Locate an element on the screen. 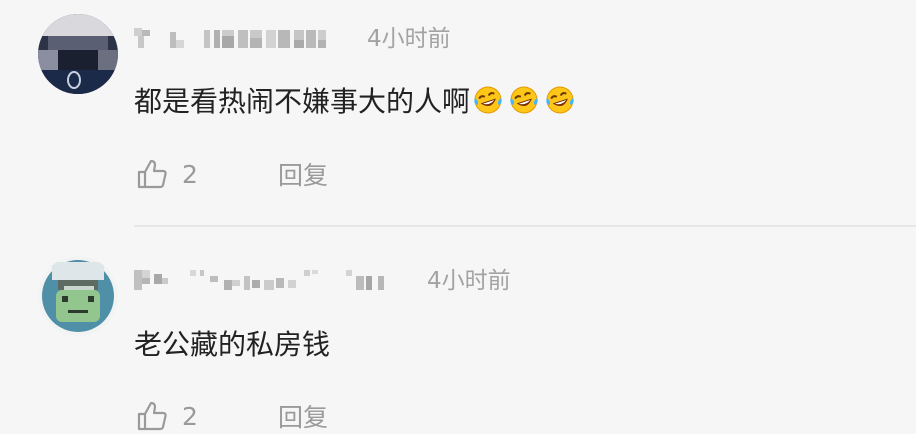  emoji-group is located at coordinates (524, 100).